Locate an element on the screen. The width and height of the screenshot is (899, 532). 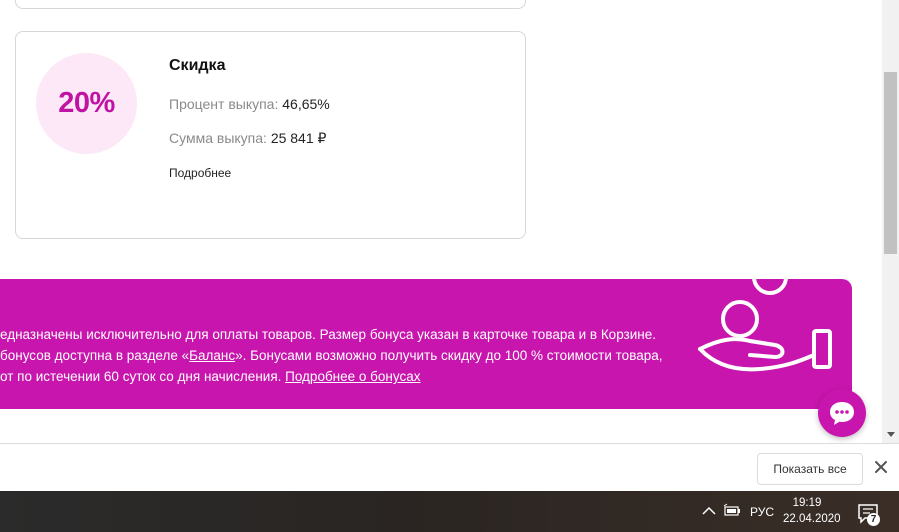
bonus-text-line-2-start: бонусов доступна в разделе « is located at coordinates (95, 355).